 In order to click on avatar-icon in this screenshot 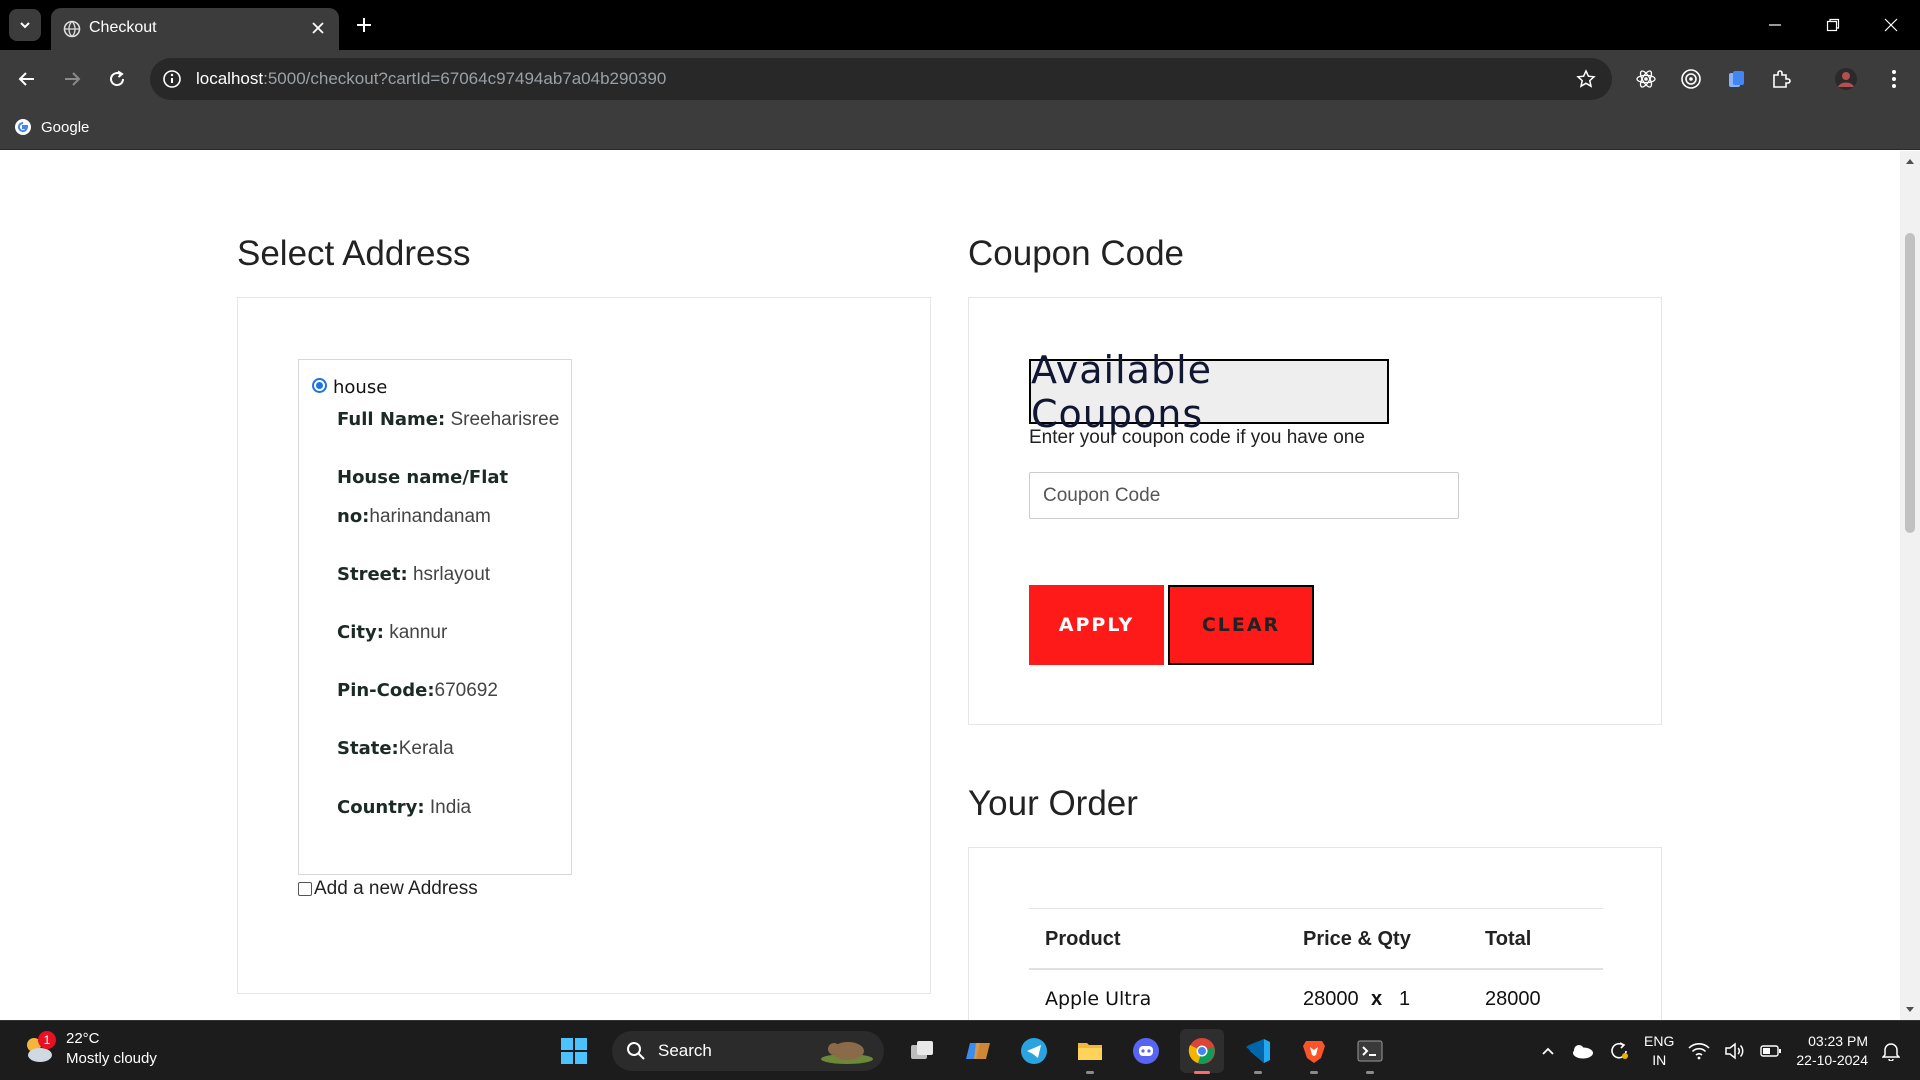, I will do `click(1846, 79)`.